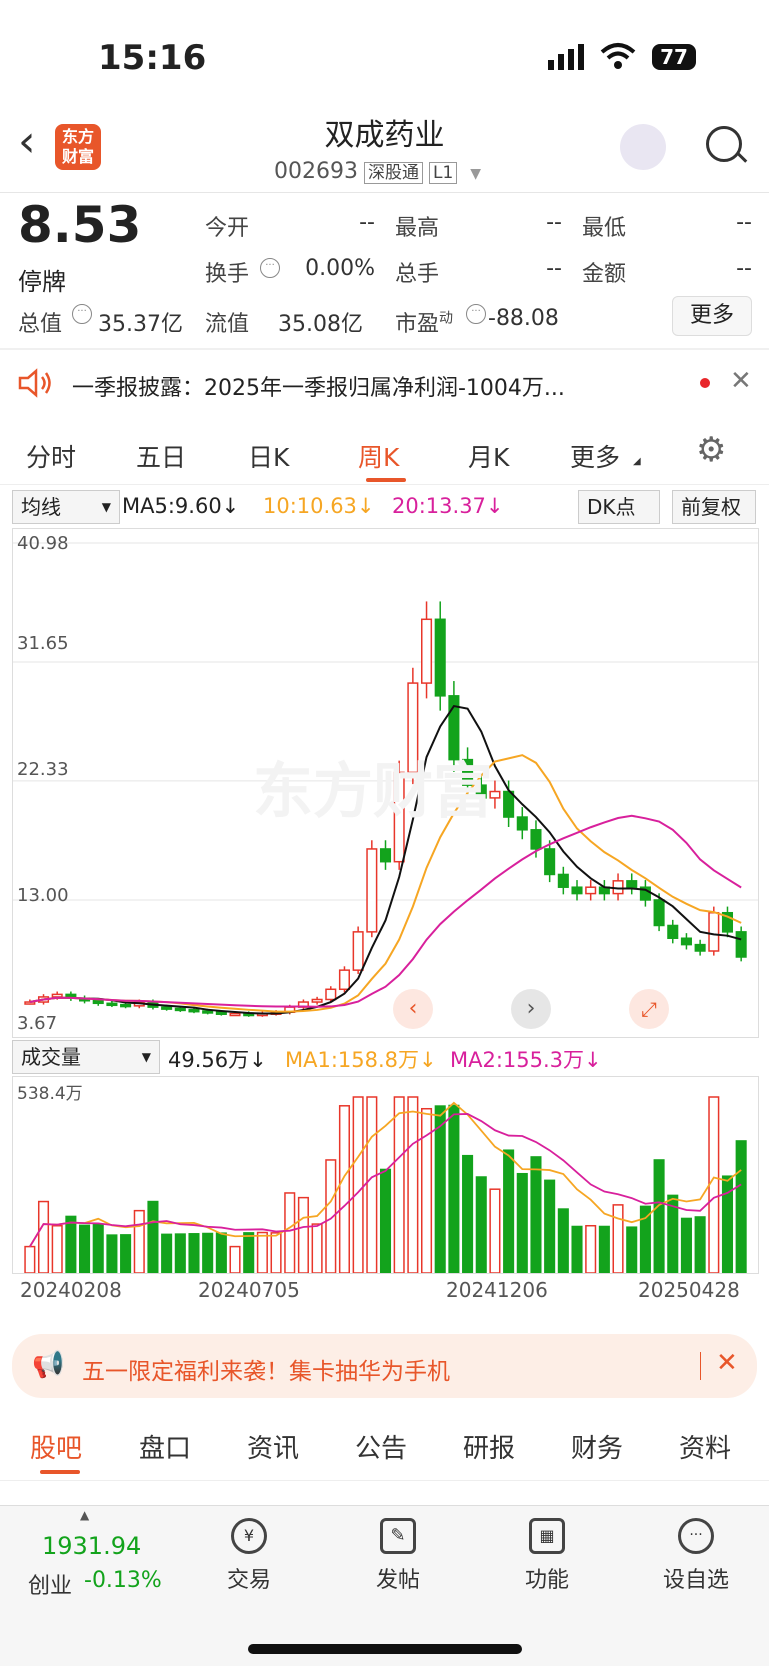  Describe the element at coordinates (643, 147) in the screenshot. I see `robot-assistant-icon` at that location.